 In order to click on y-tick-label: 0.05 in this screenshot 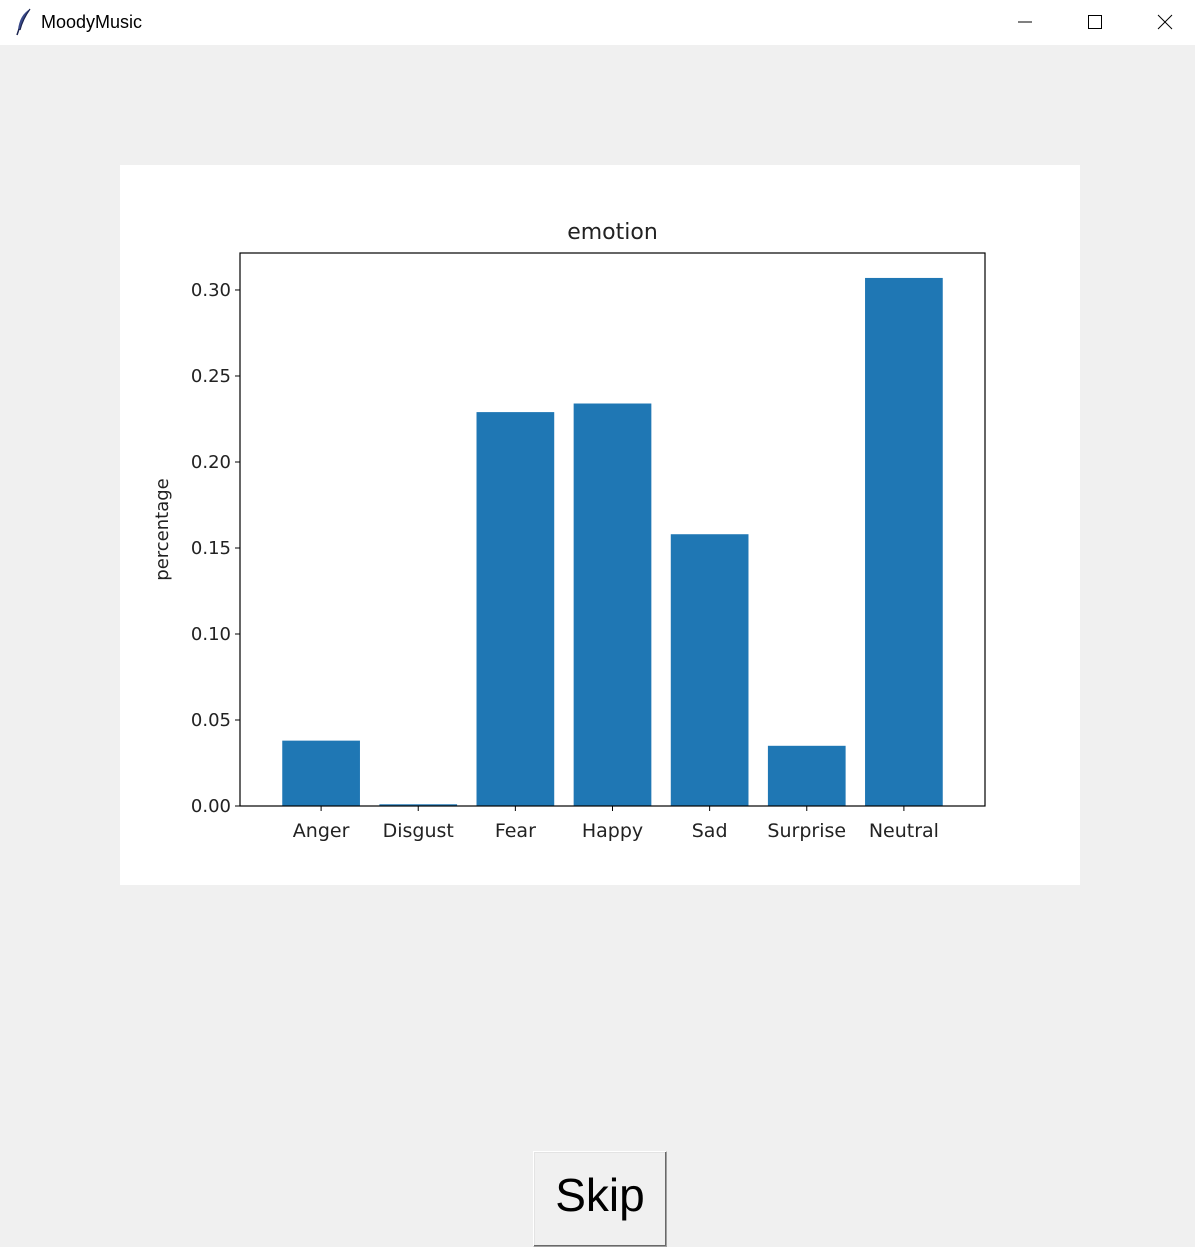, I will do `click(211, 720)`.